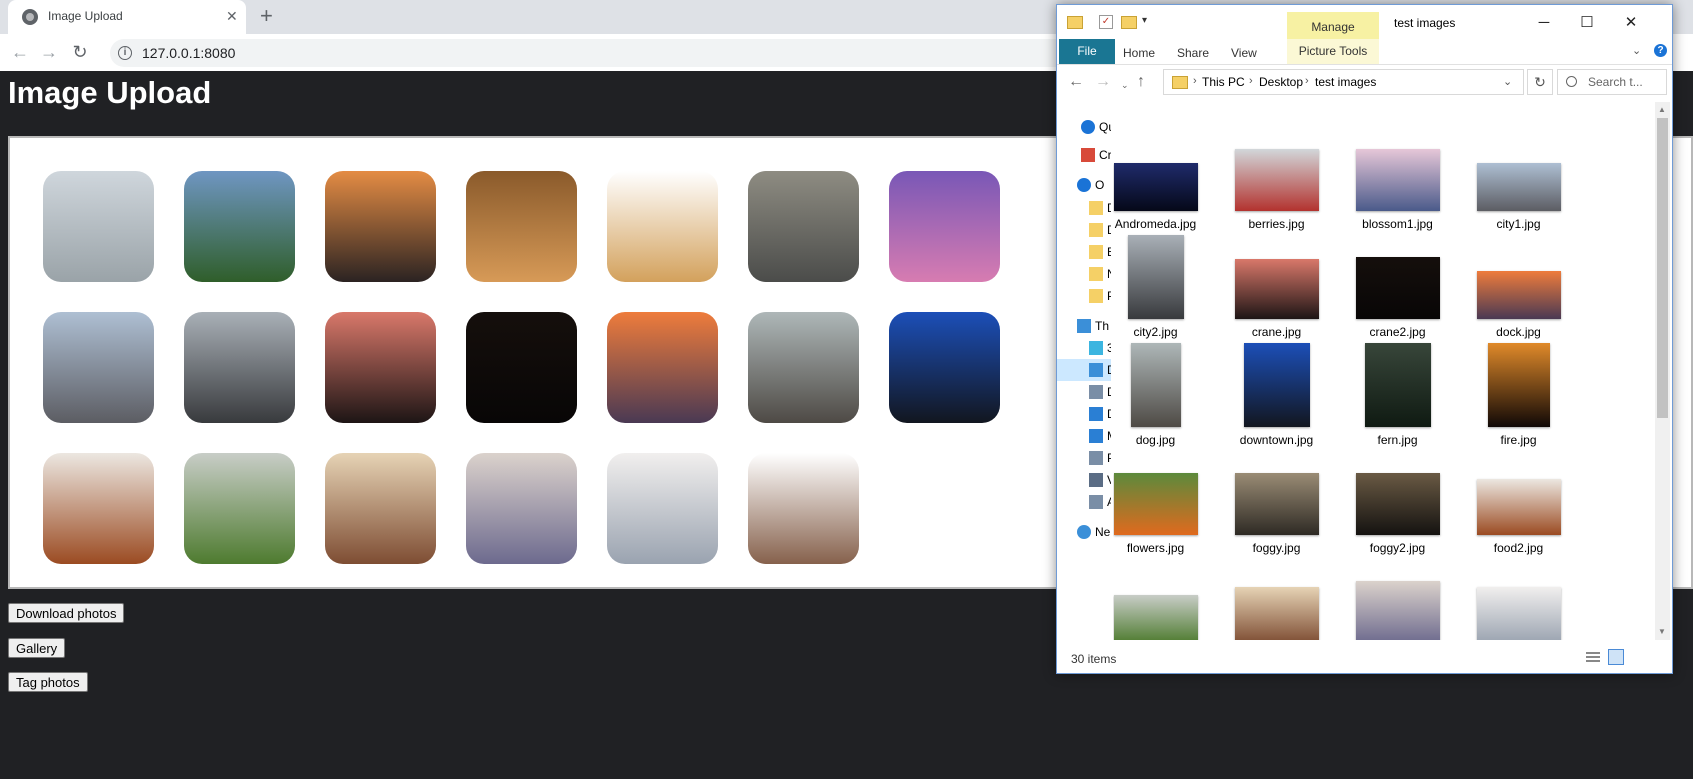  Describe the element at coordinates (1397, 598) in the screenshot. I see `file-item: crowd.jpg` at that location.